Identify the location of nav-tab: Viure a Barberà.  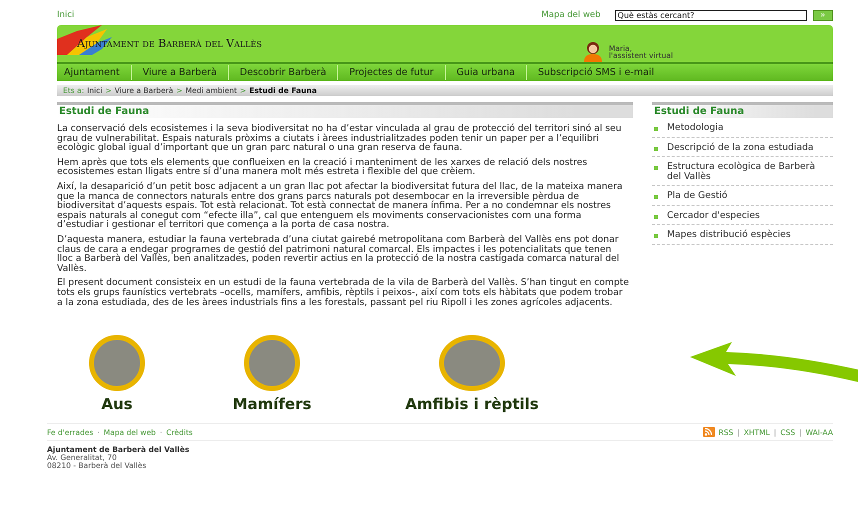
(180, 72).